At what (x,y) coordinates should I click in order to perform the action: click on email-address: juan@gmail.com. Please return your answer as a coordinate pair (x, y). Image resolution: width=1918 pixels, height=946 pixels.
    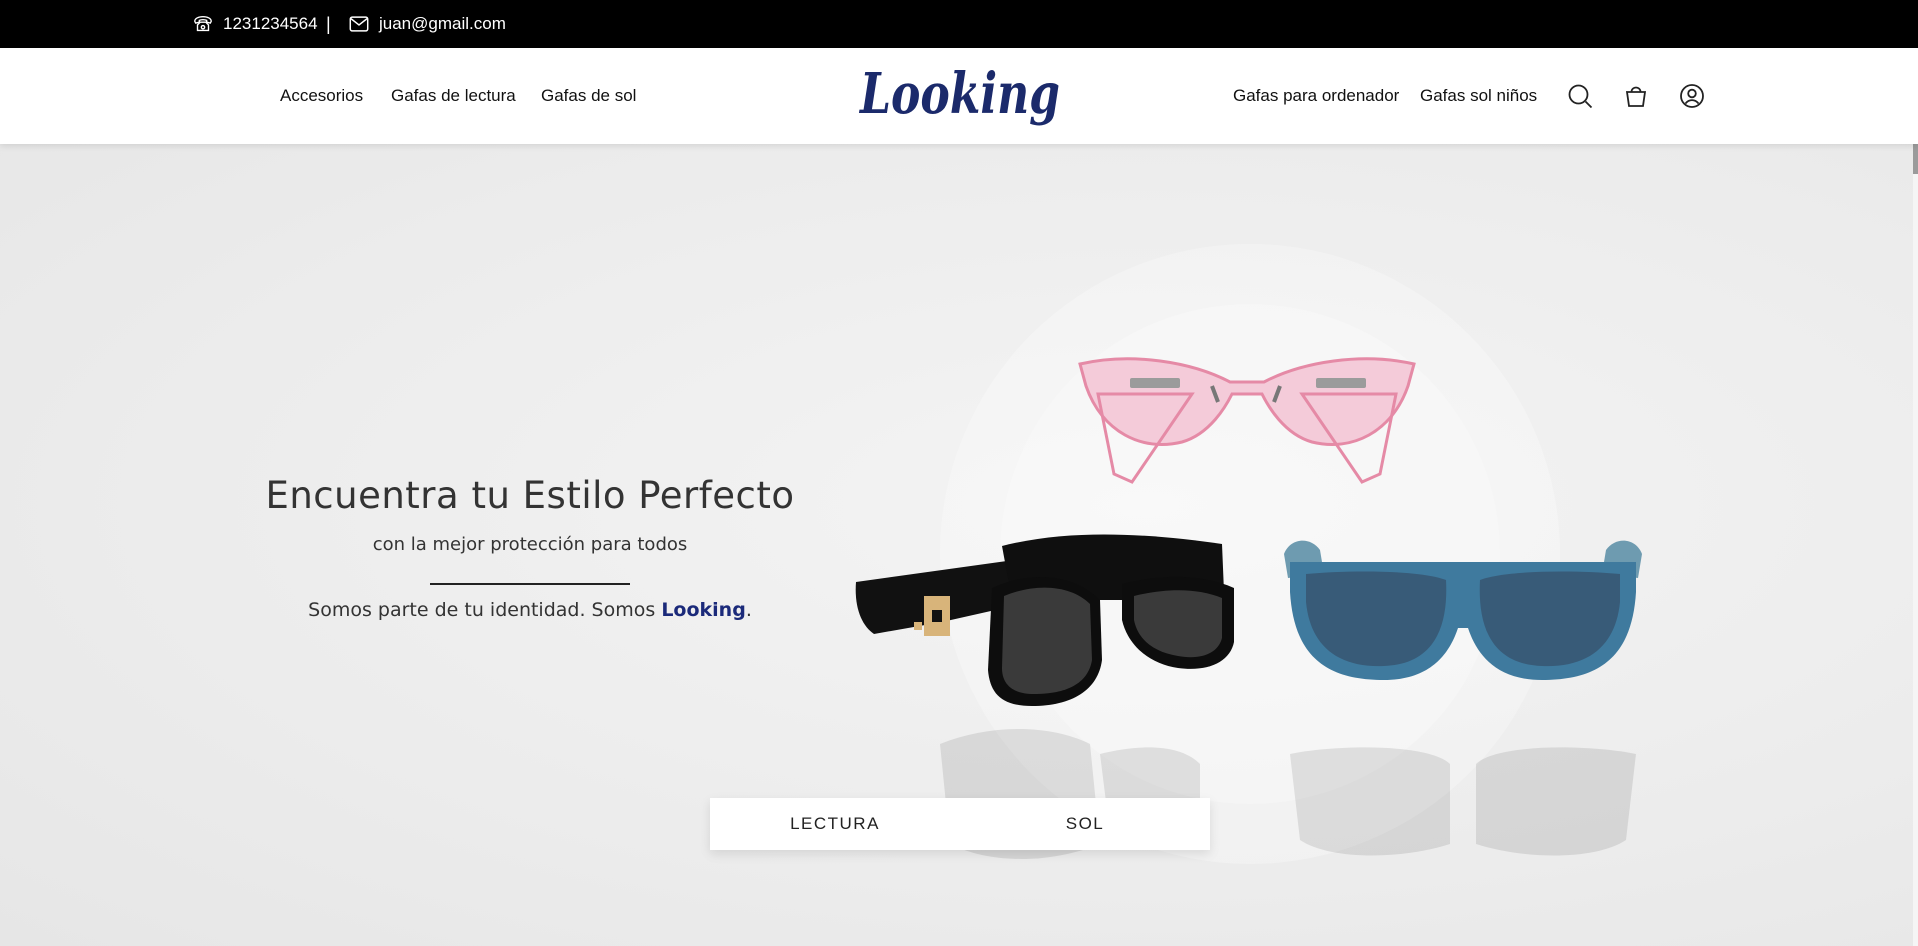
    Looking at the image, I should click on (442, 23).